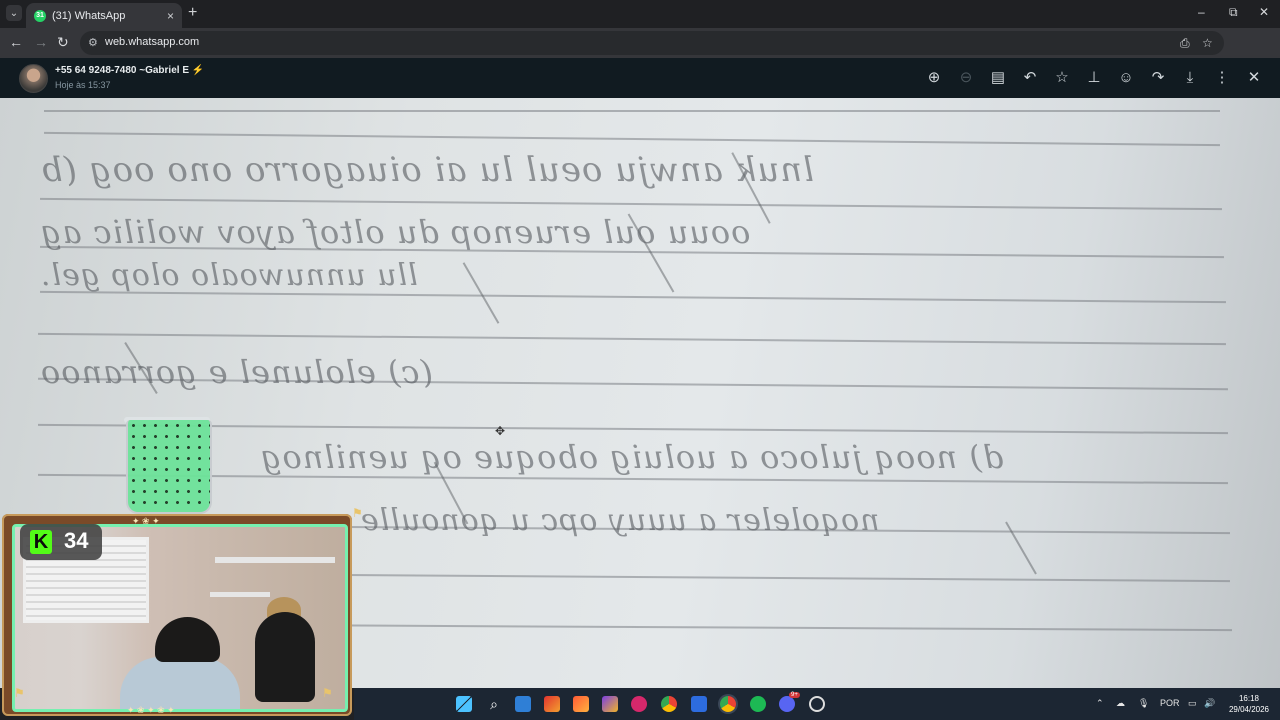  Describe the element at coordinates (170, 16) in the screenshot. I see `tab-close-icon: ×` at that location.